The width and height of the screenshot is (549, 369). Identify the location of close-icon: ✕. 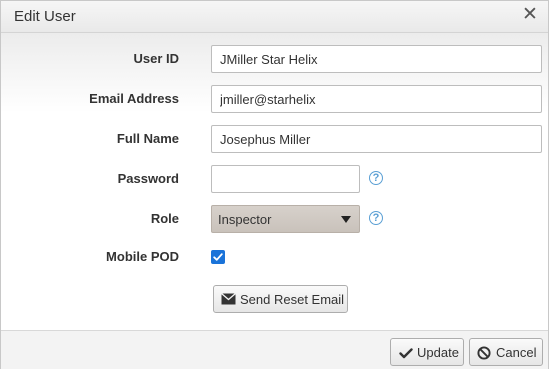
(530, 15).